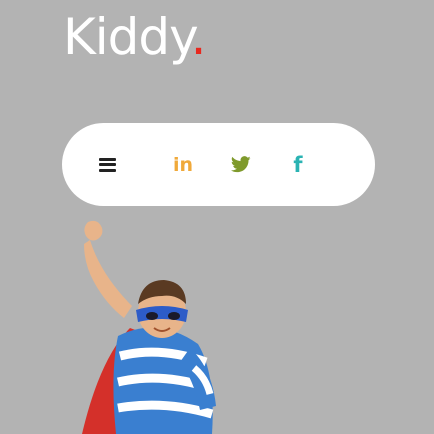 The height and width of the screenshot is (434, 434). I want to click on nav-bar: in f, so click(218, 164).